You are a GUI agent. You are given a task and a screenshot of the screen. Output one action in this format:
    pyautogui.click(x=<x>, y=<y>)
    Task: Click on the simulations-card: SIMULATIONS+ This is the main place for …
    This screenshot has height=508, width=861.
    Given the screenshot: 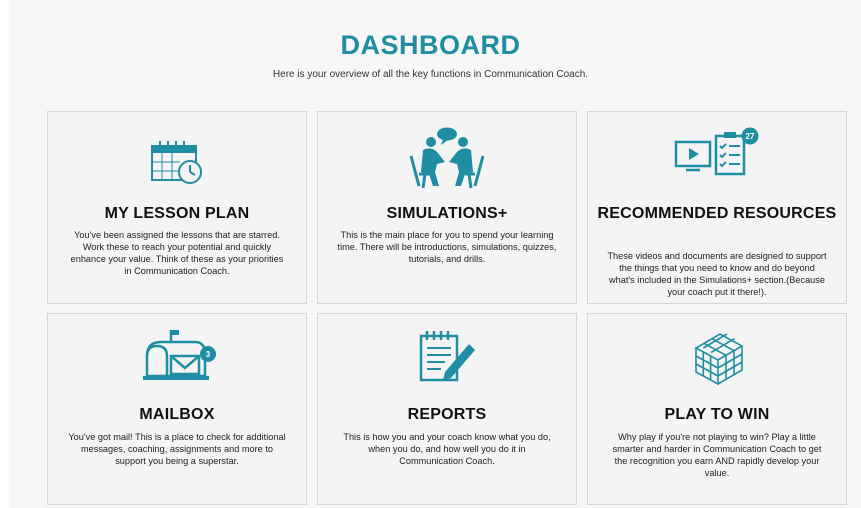 What is the action you would take?
    pyautogui.click(x=447, y=207)
    